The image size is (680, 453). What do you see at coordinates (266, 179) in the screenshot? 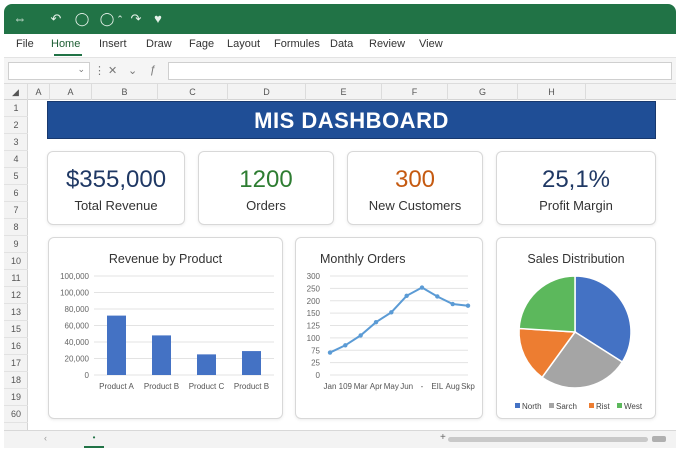
I see `kpi-value: 1200` at bounding box center [266, 179].